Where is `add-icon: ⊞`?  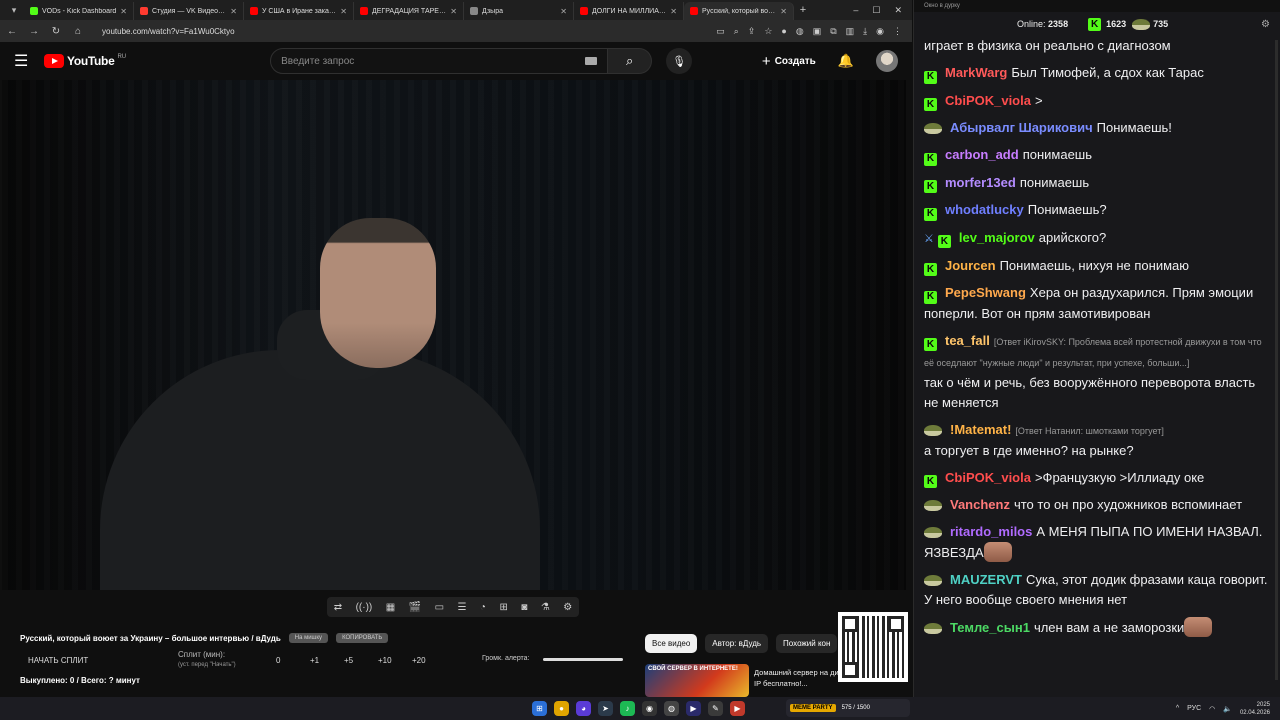 add-icon: ⊞ is located at coordinates (503, 607).